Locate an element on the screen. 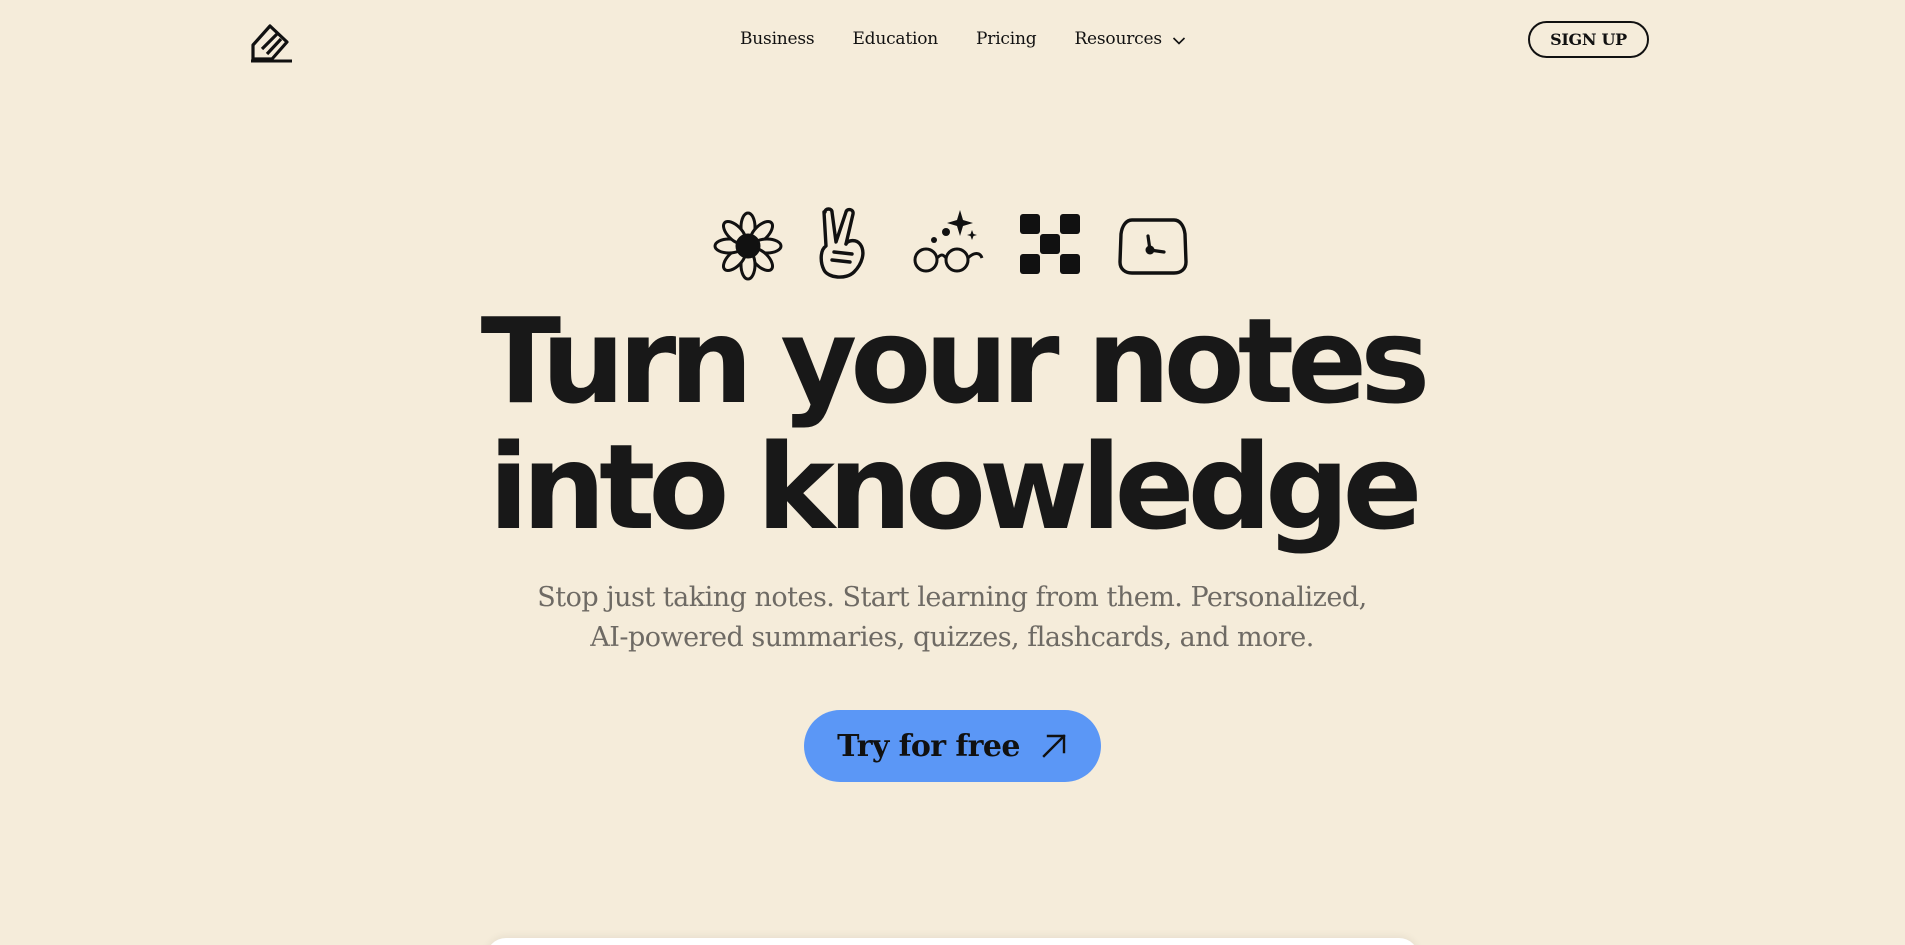  sign-up-button: SIGN UP is located at coordinates (1588, 39).